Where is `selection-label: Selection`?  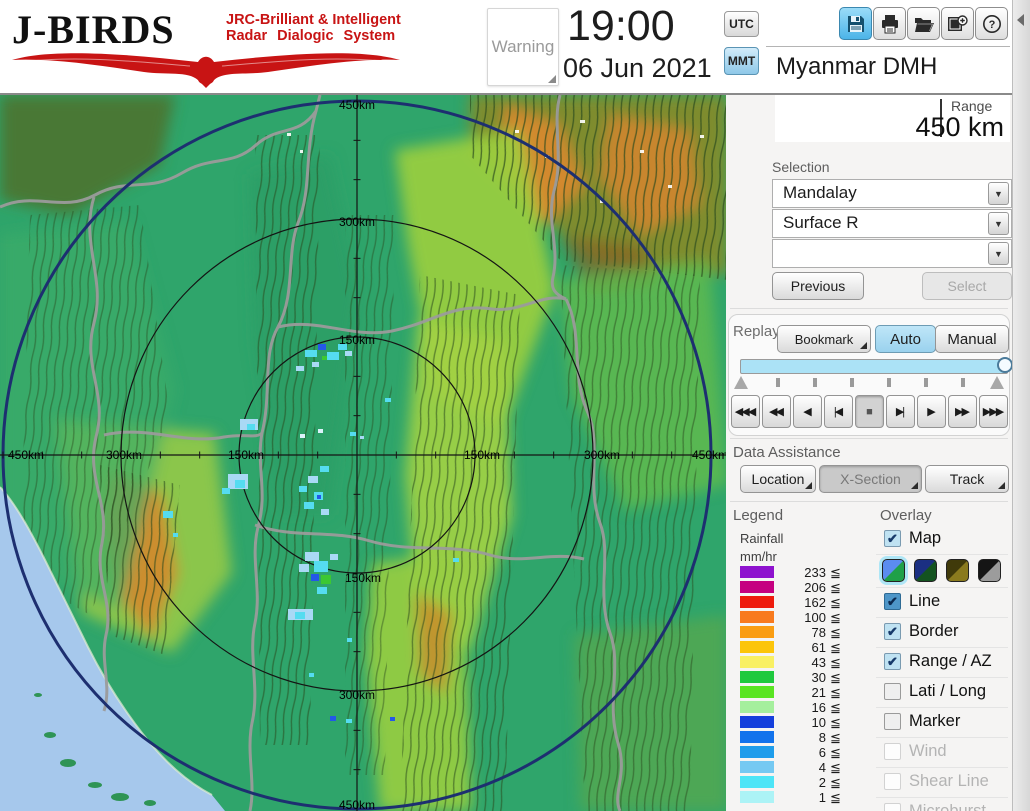 selection-label: Selection is located at coordinates (801, 167).